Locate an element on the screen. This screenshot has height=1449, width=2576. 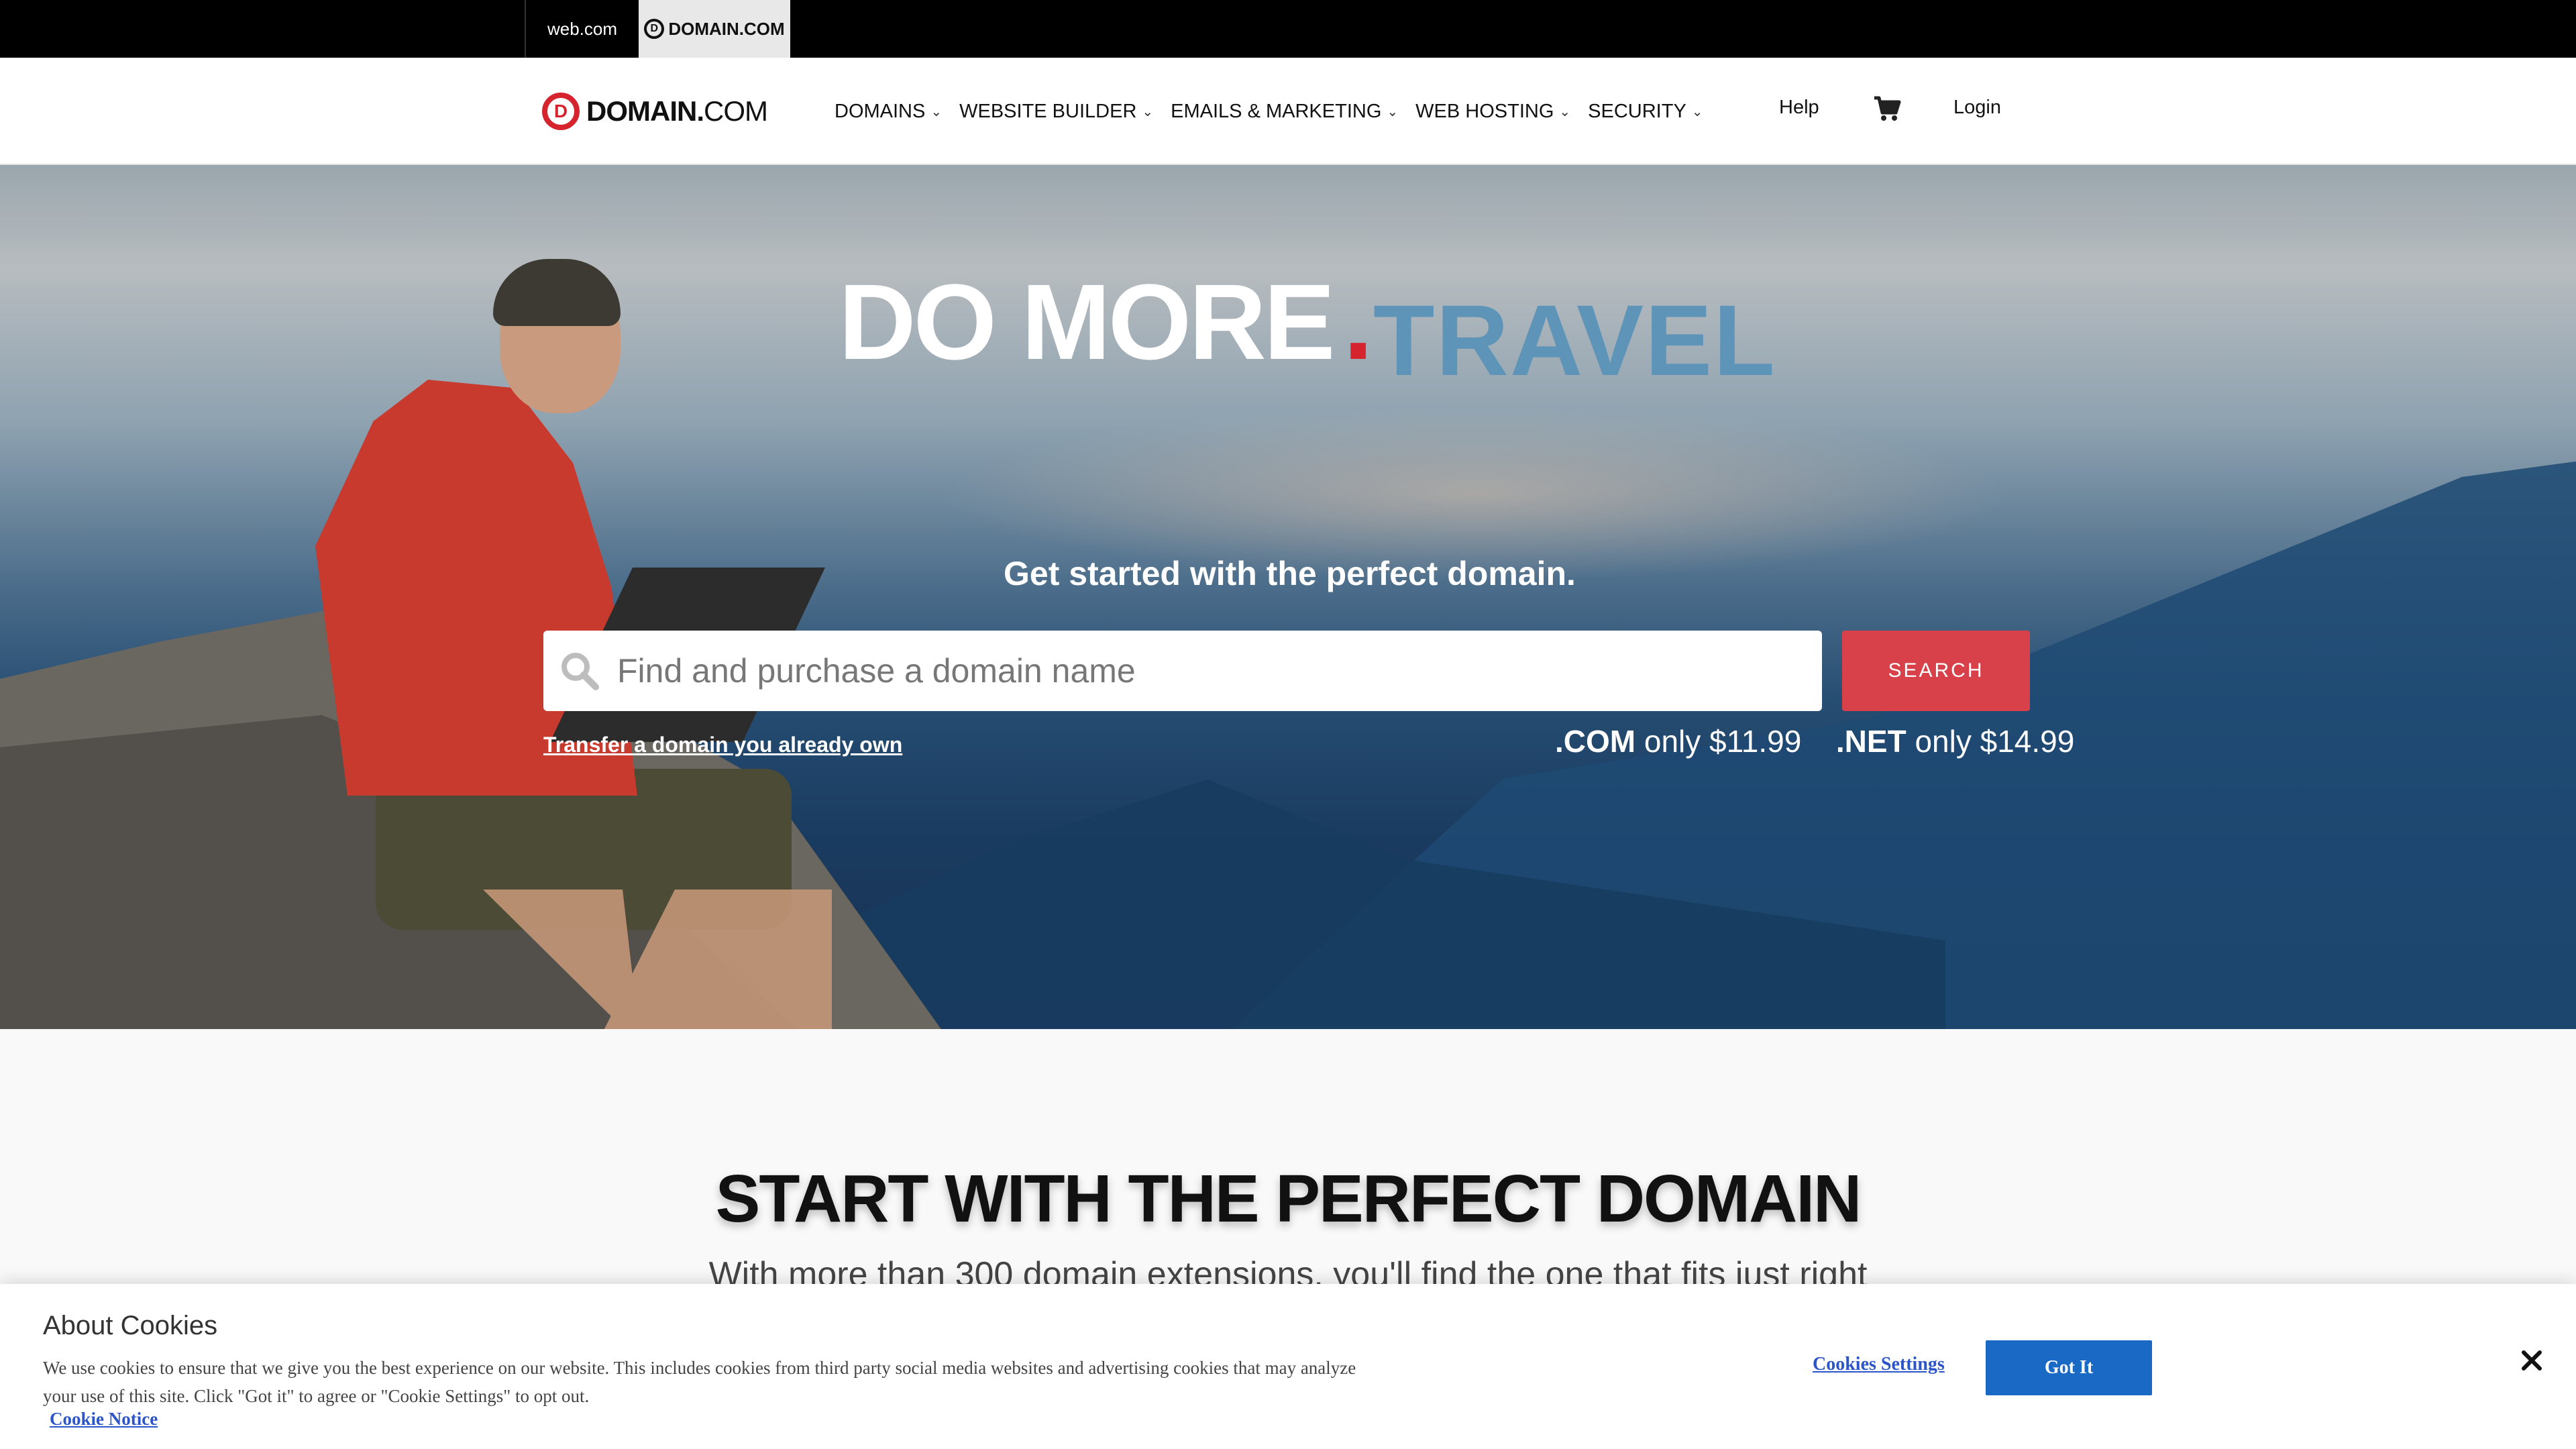
cookie-banner-title: About Cookies is located at coordinates (130, 1325).